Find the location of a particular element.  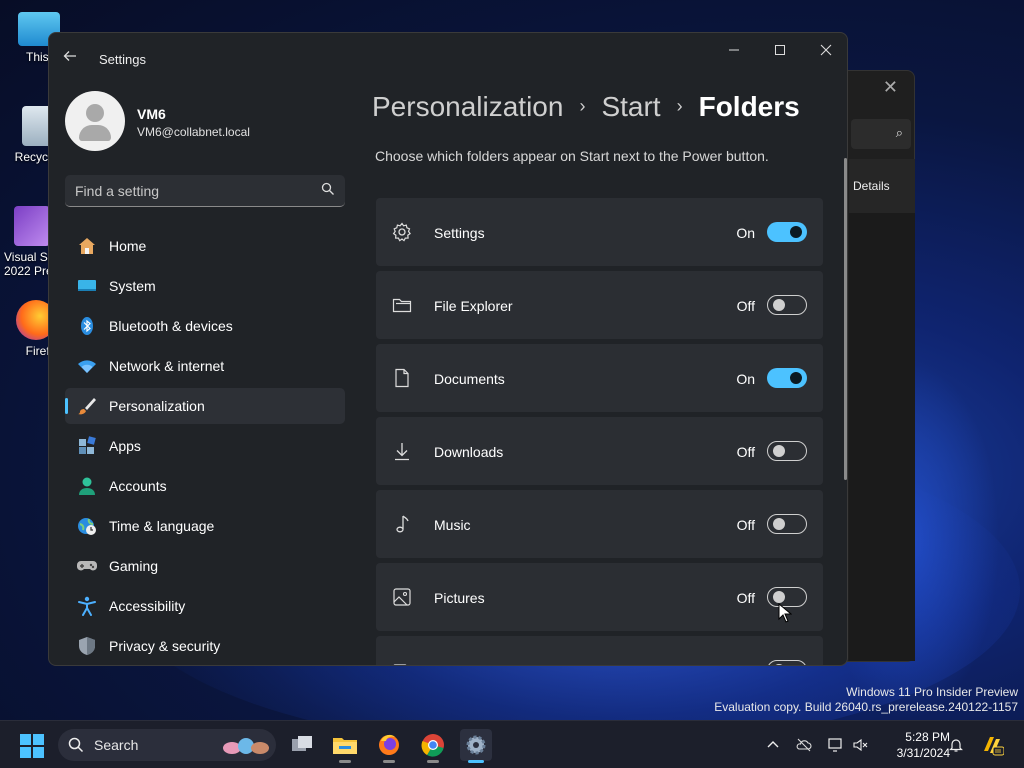

firefox-icon is located at coordinates (389, 744).